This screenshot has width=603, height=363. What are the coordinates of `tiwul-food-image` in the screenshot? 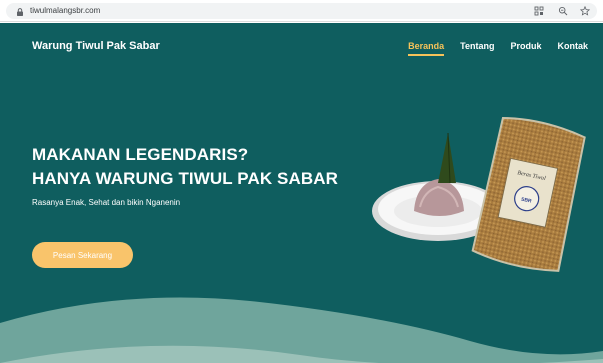 It's located at (439, 174).